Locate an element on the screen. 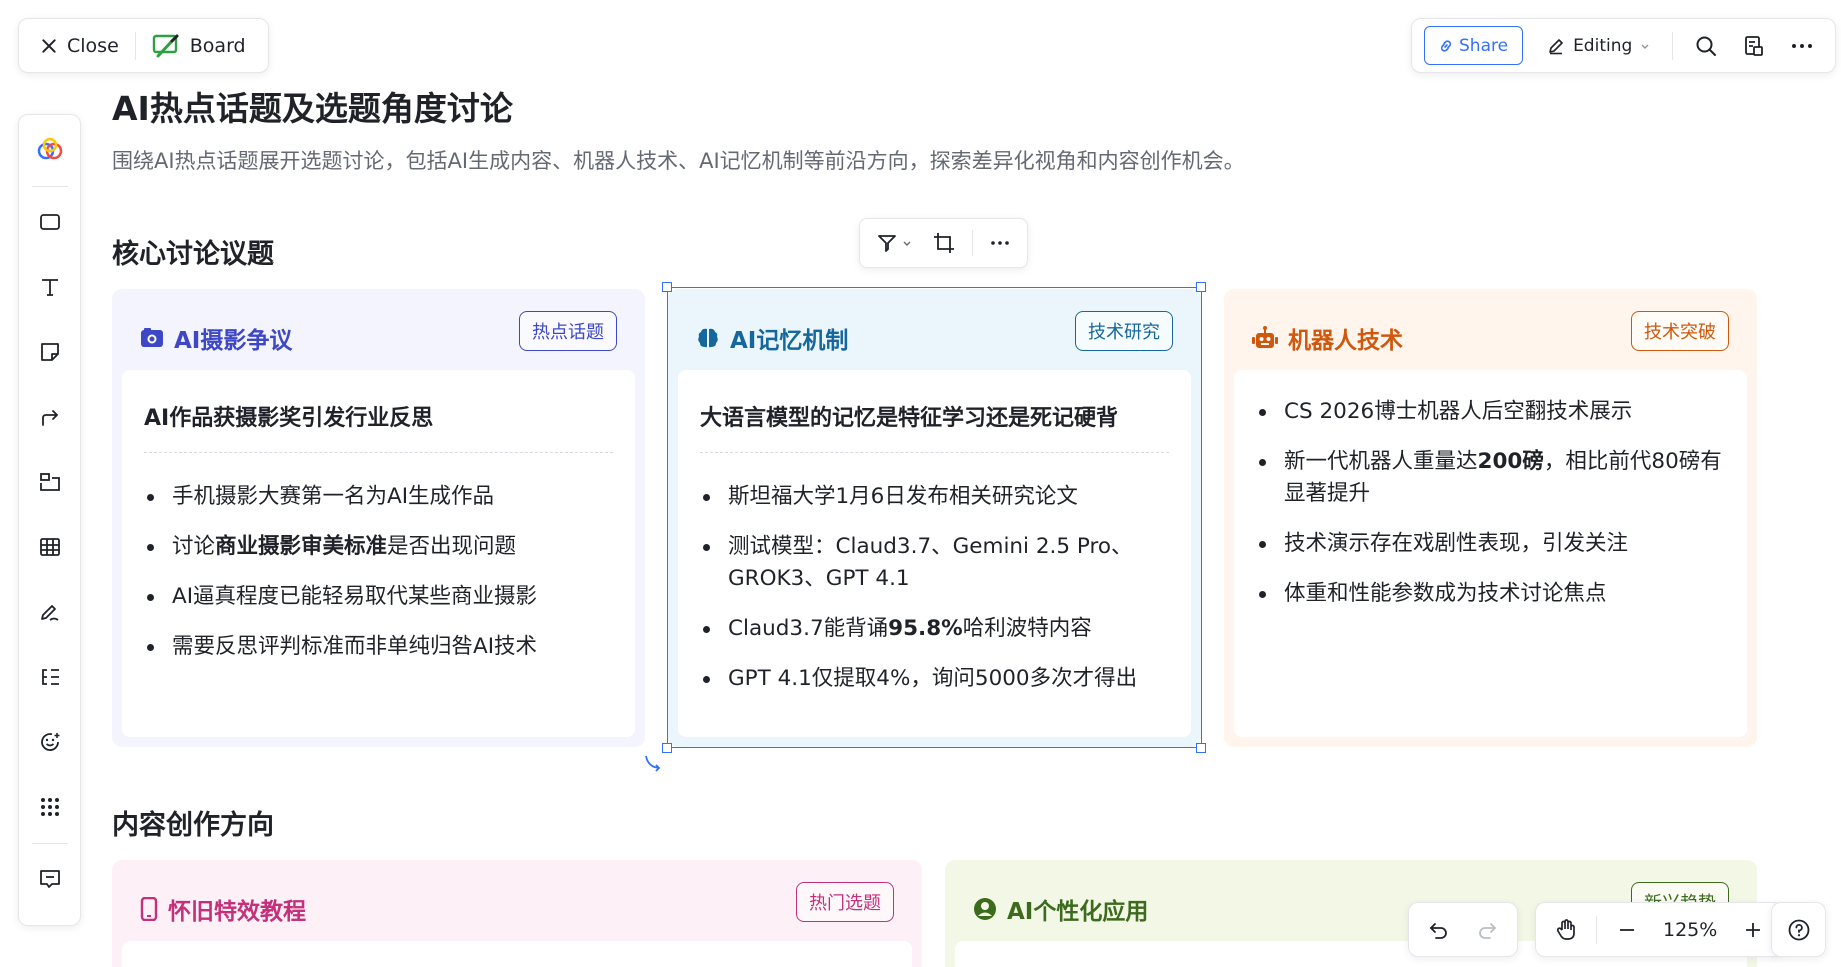 This screenshot has width=1841, height=967. undo-icon is located at coordinates (1438, 930).